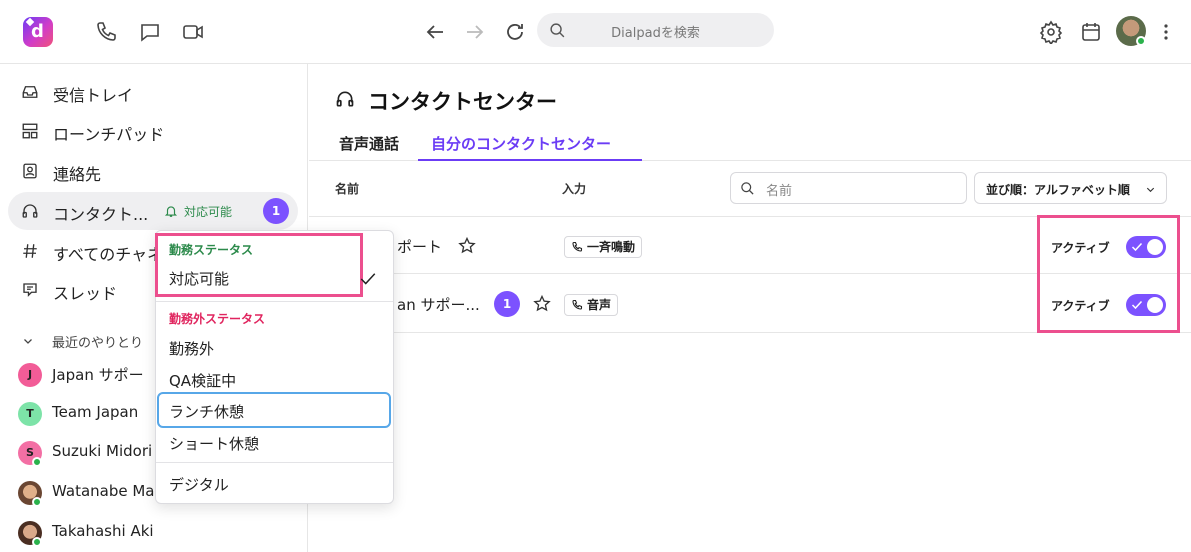 The width and height of the screenshot is (1191, 552). Describe the element at coordinates (30, 131) in the screenshot. I see `launchpad-icon` at that location.